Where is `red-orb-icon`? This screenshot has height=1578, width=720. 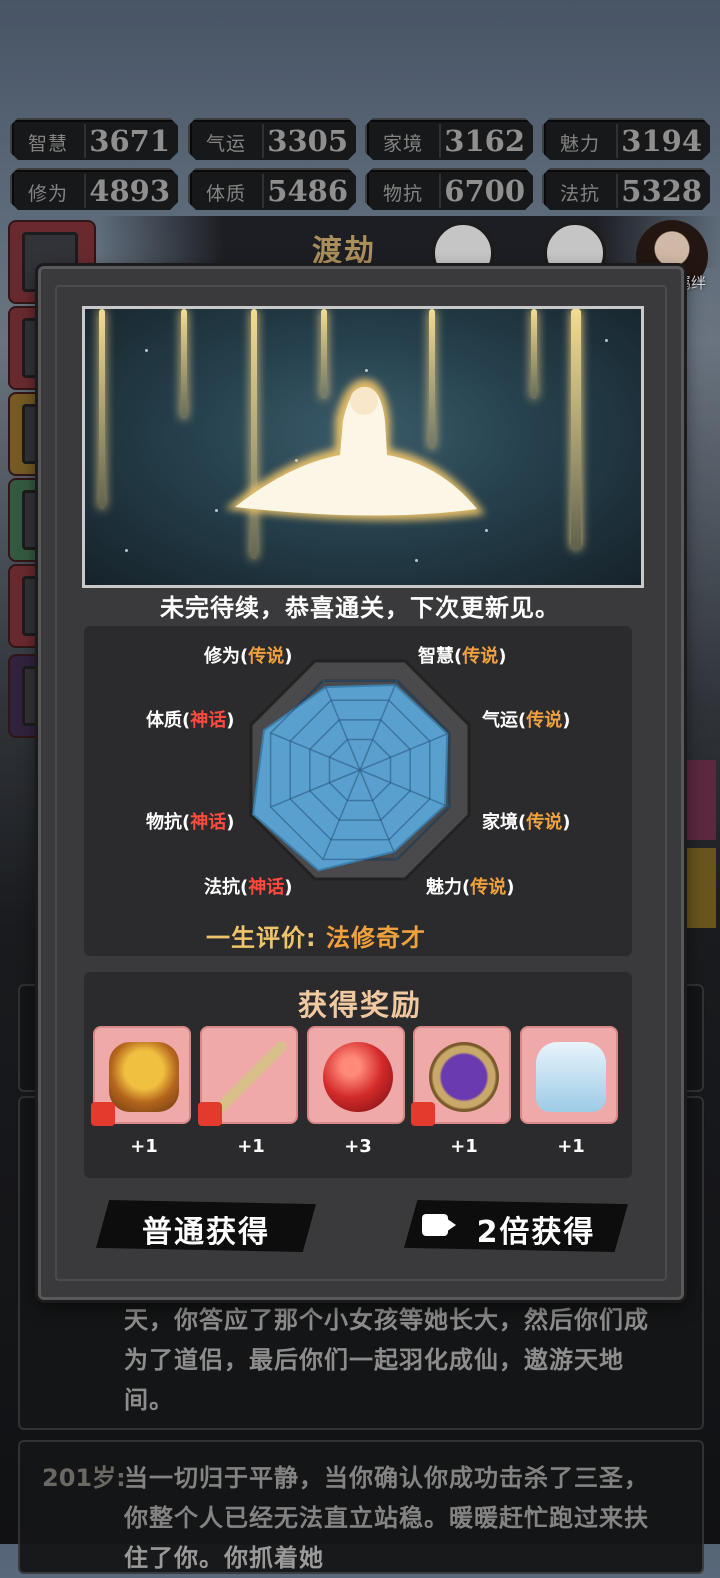
red-orb-icon is located at coordinates (358, 1077).